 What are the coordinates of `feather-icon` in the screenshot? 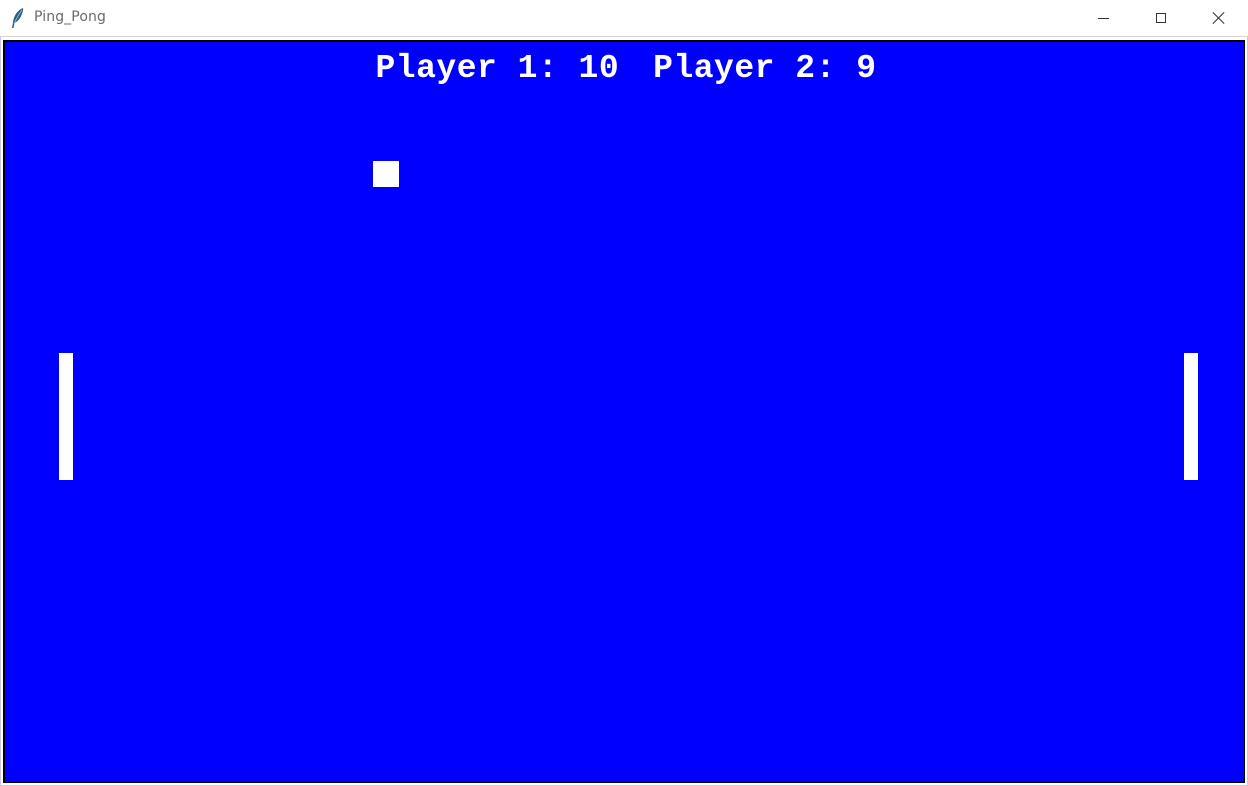 It's located at (18, 18).